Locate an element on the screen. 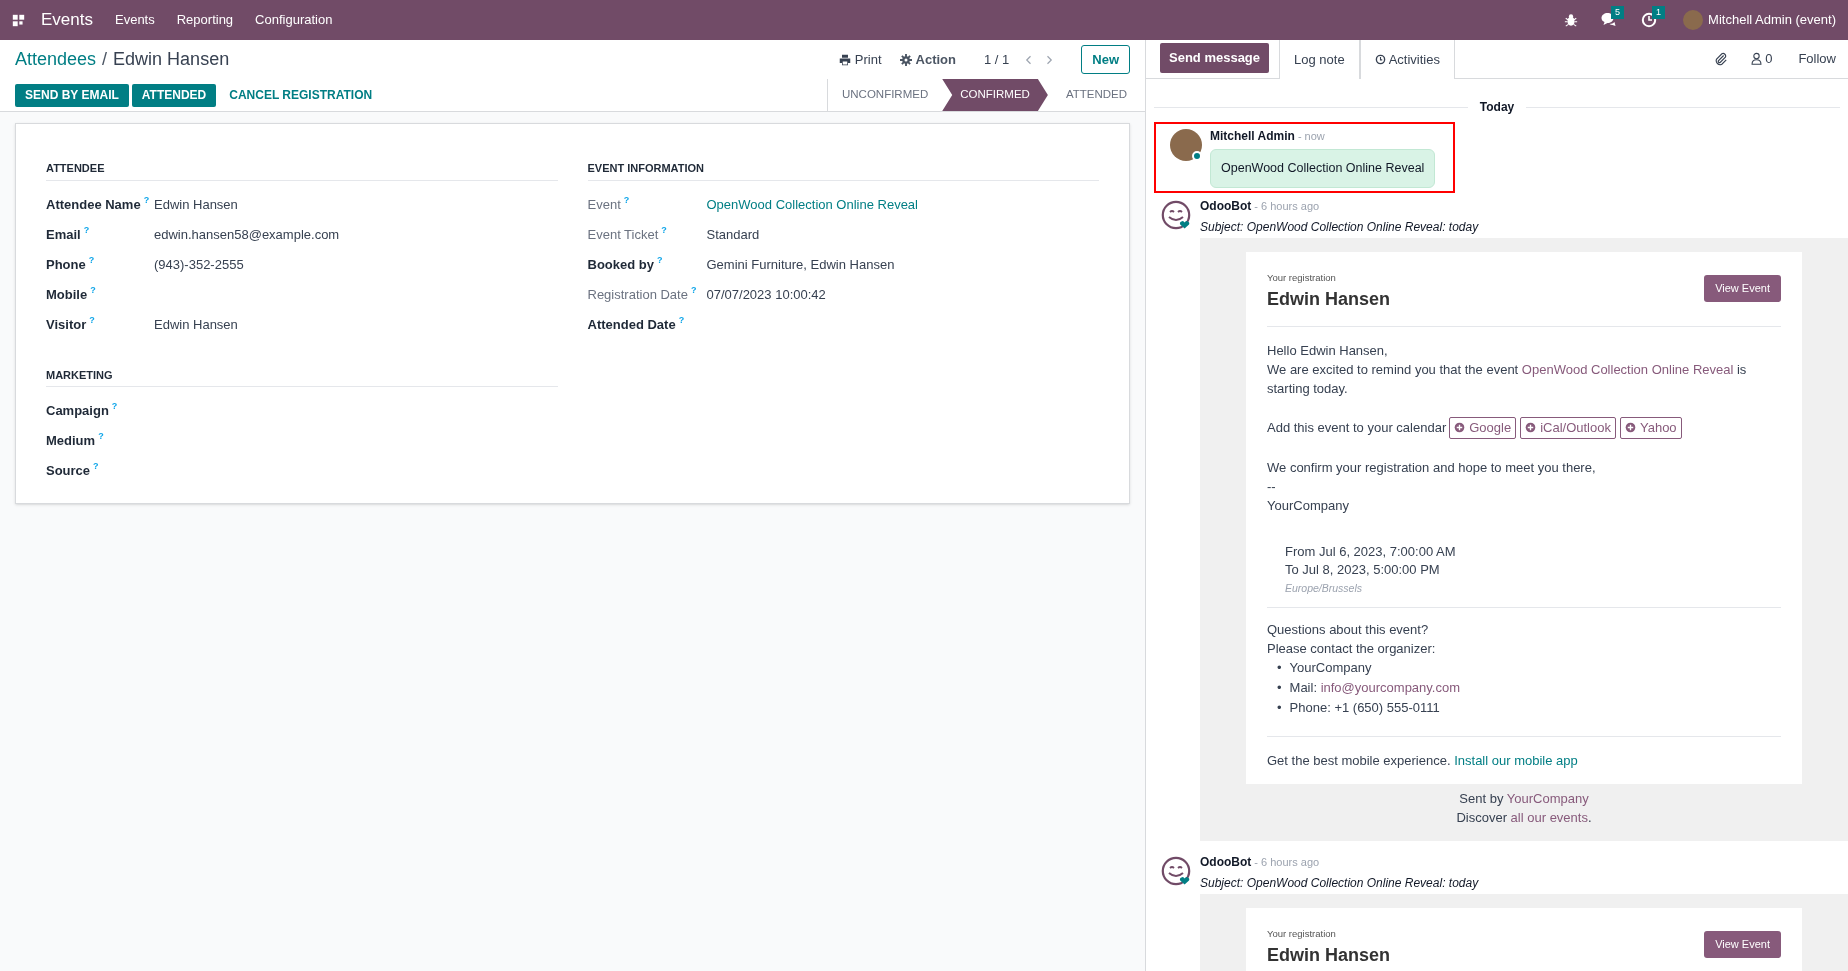  email-list-item: YourCompany is located at coordinates (1330, 667).